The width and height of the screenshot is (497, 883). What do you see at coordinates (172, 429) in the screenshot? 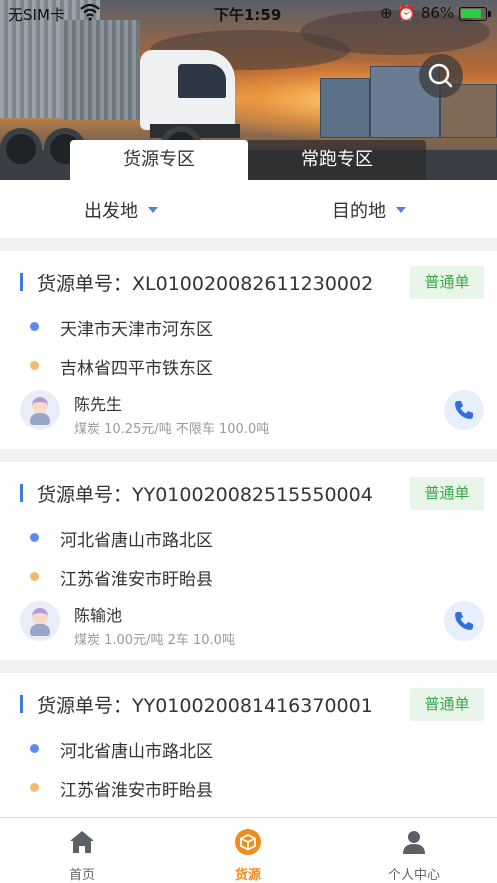
I see `cargo-detail: 煤炭 10.25元/吨 不限车 100.0吨` at bounding box center [172, 429].